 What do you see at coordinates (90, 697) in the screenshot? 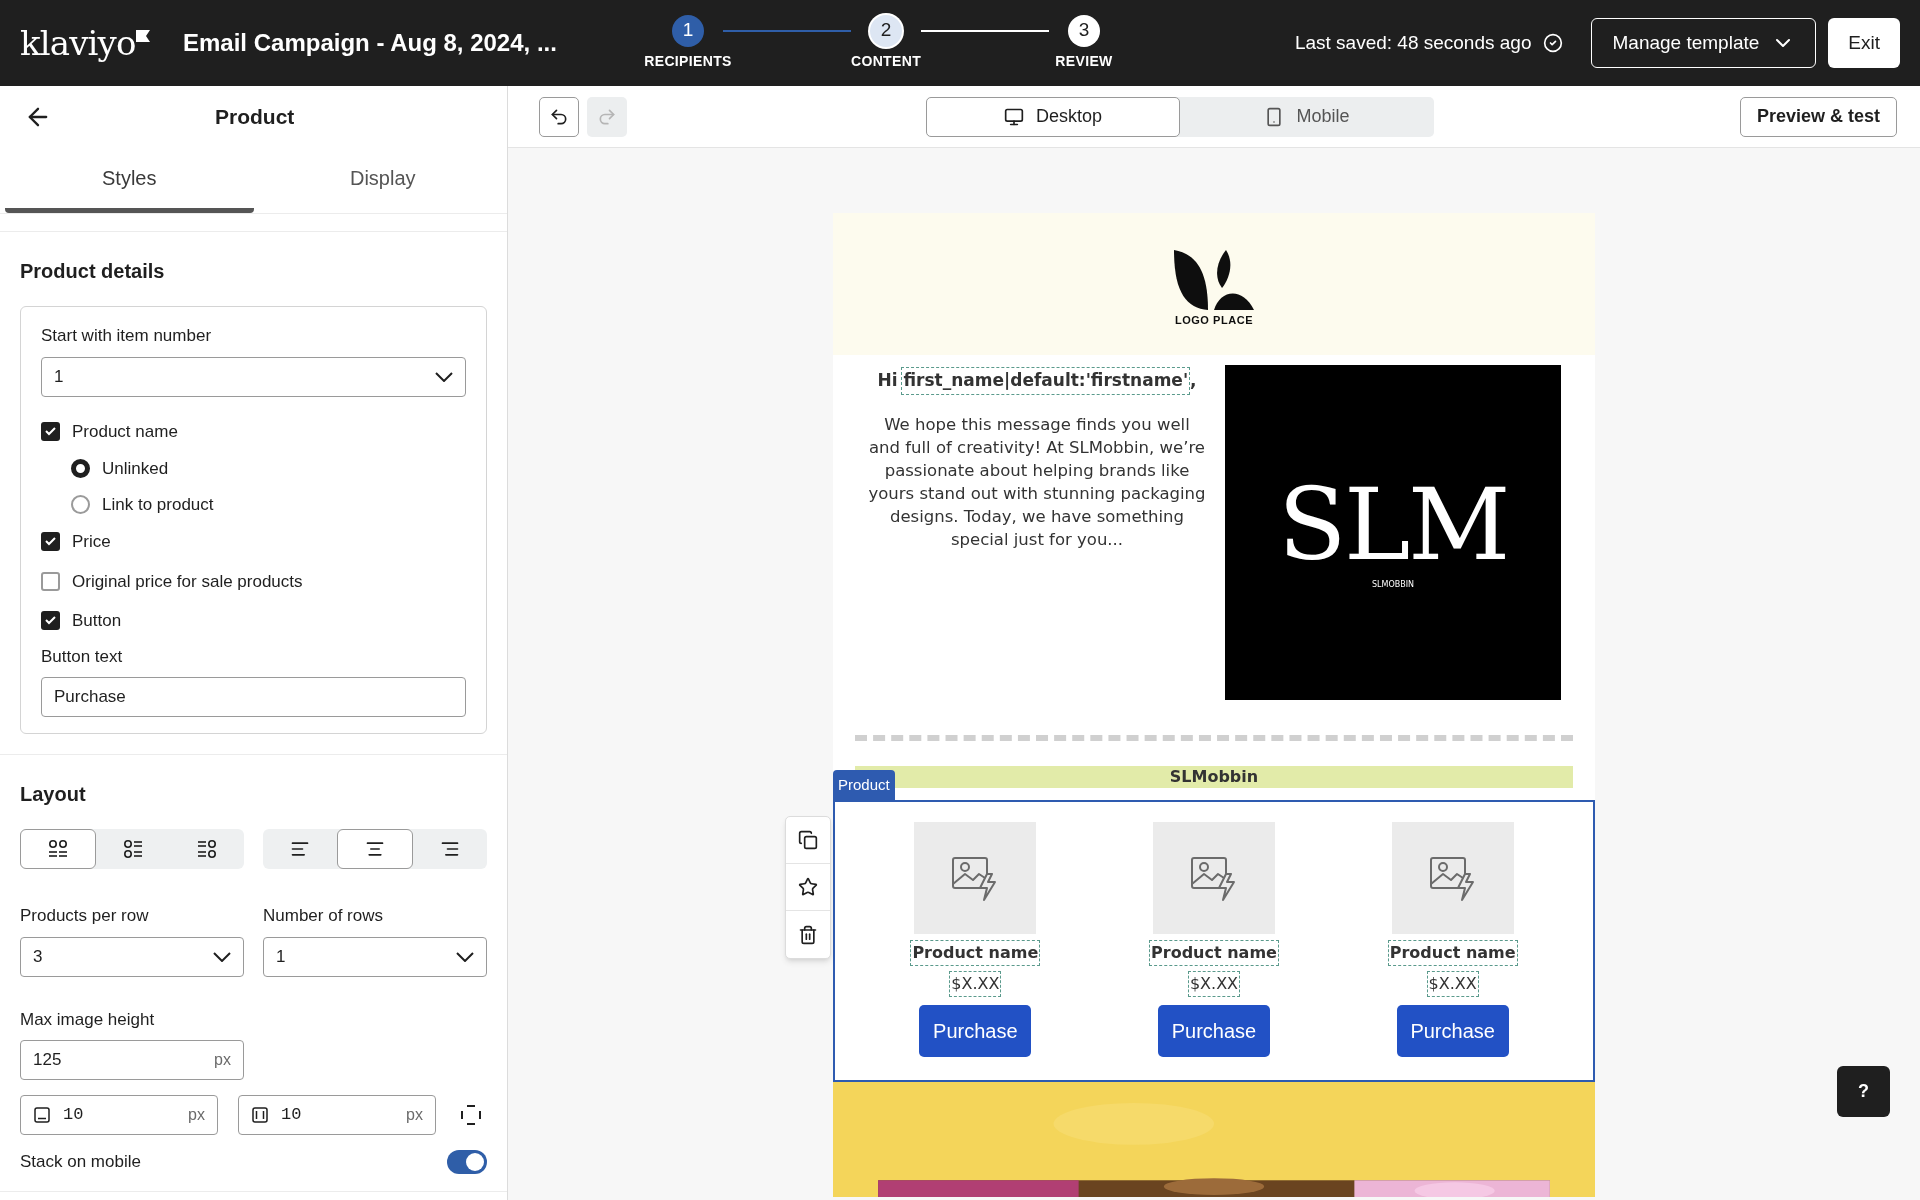
I see `field-value: Purchase` at bounding box center [90, 697].